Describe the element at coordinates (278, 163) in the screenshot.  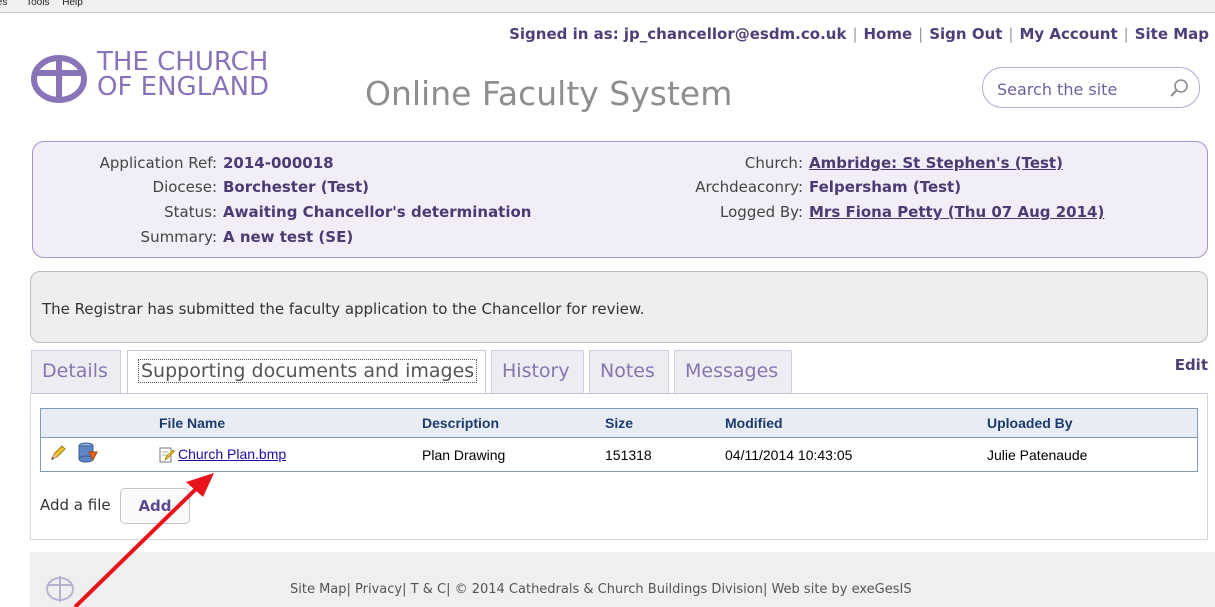
I see `application-ref-value: 2014-000018` at that location.